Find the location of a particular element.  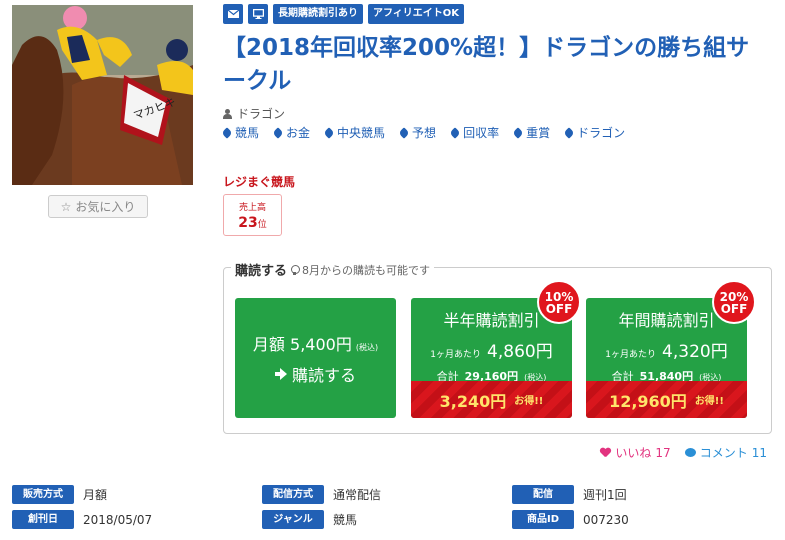

info-start-date: 創刊日 2018/05/07 is located at coordinates (82, 519).